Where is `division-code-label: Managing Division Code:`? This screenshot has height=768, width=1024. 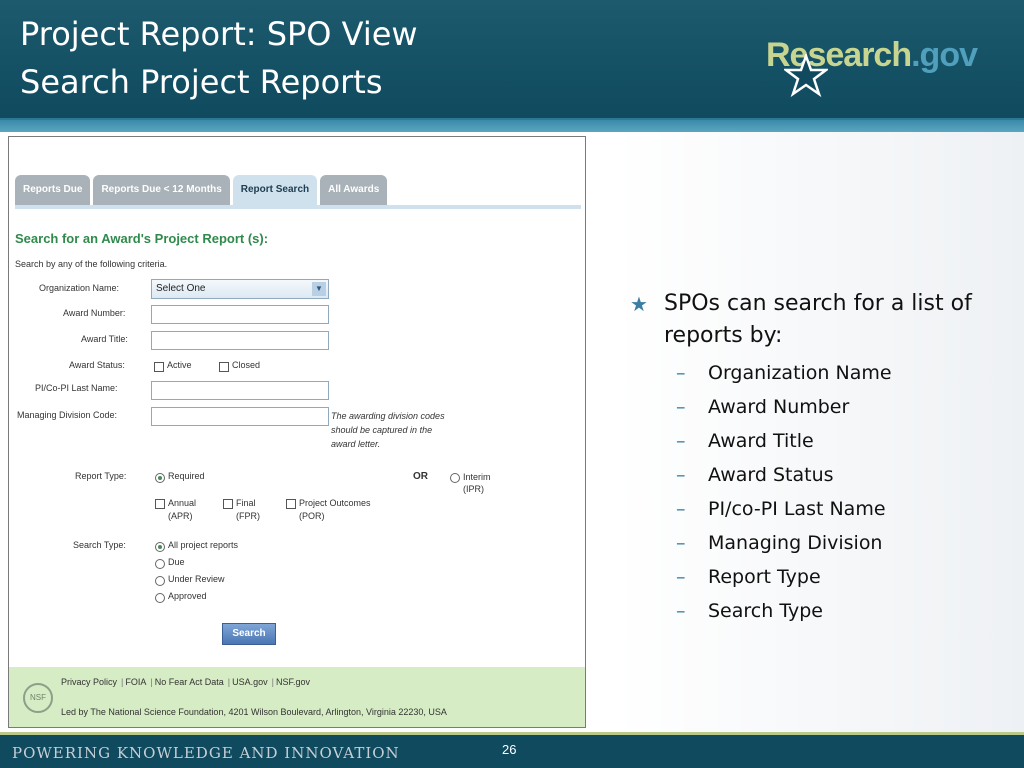 division-code-label: Managing Division Code: is located at coordinates (67, 415).